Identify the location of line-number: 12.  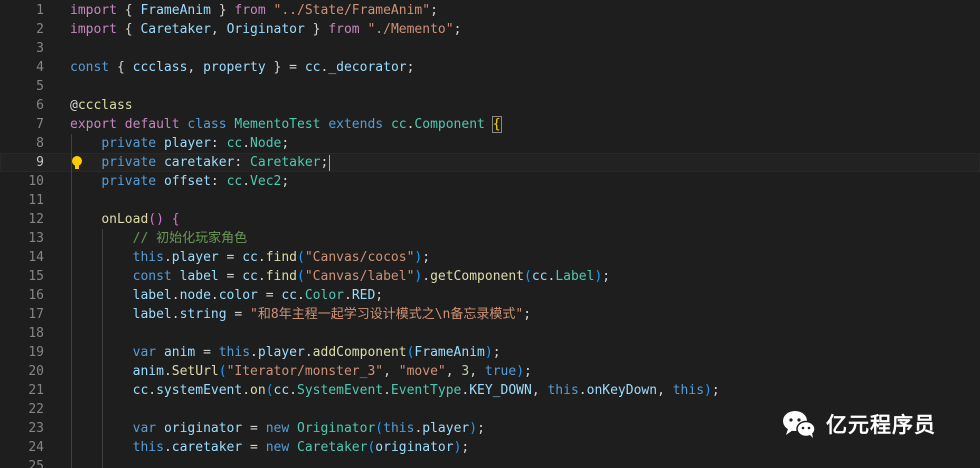
(22, 219).